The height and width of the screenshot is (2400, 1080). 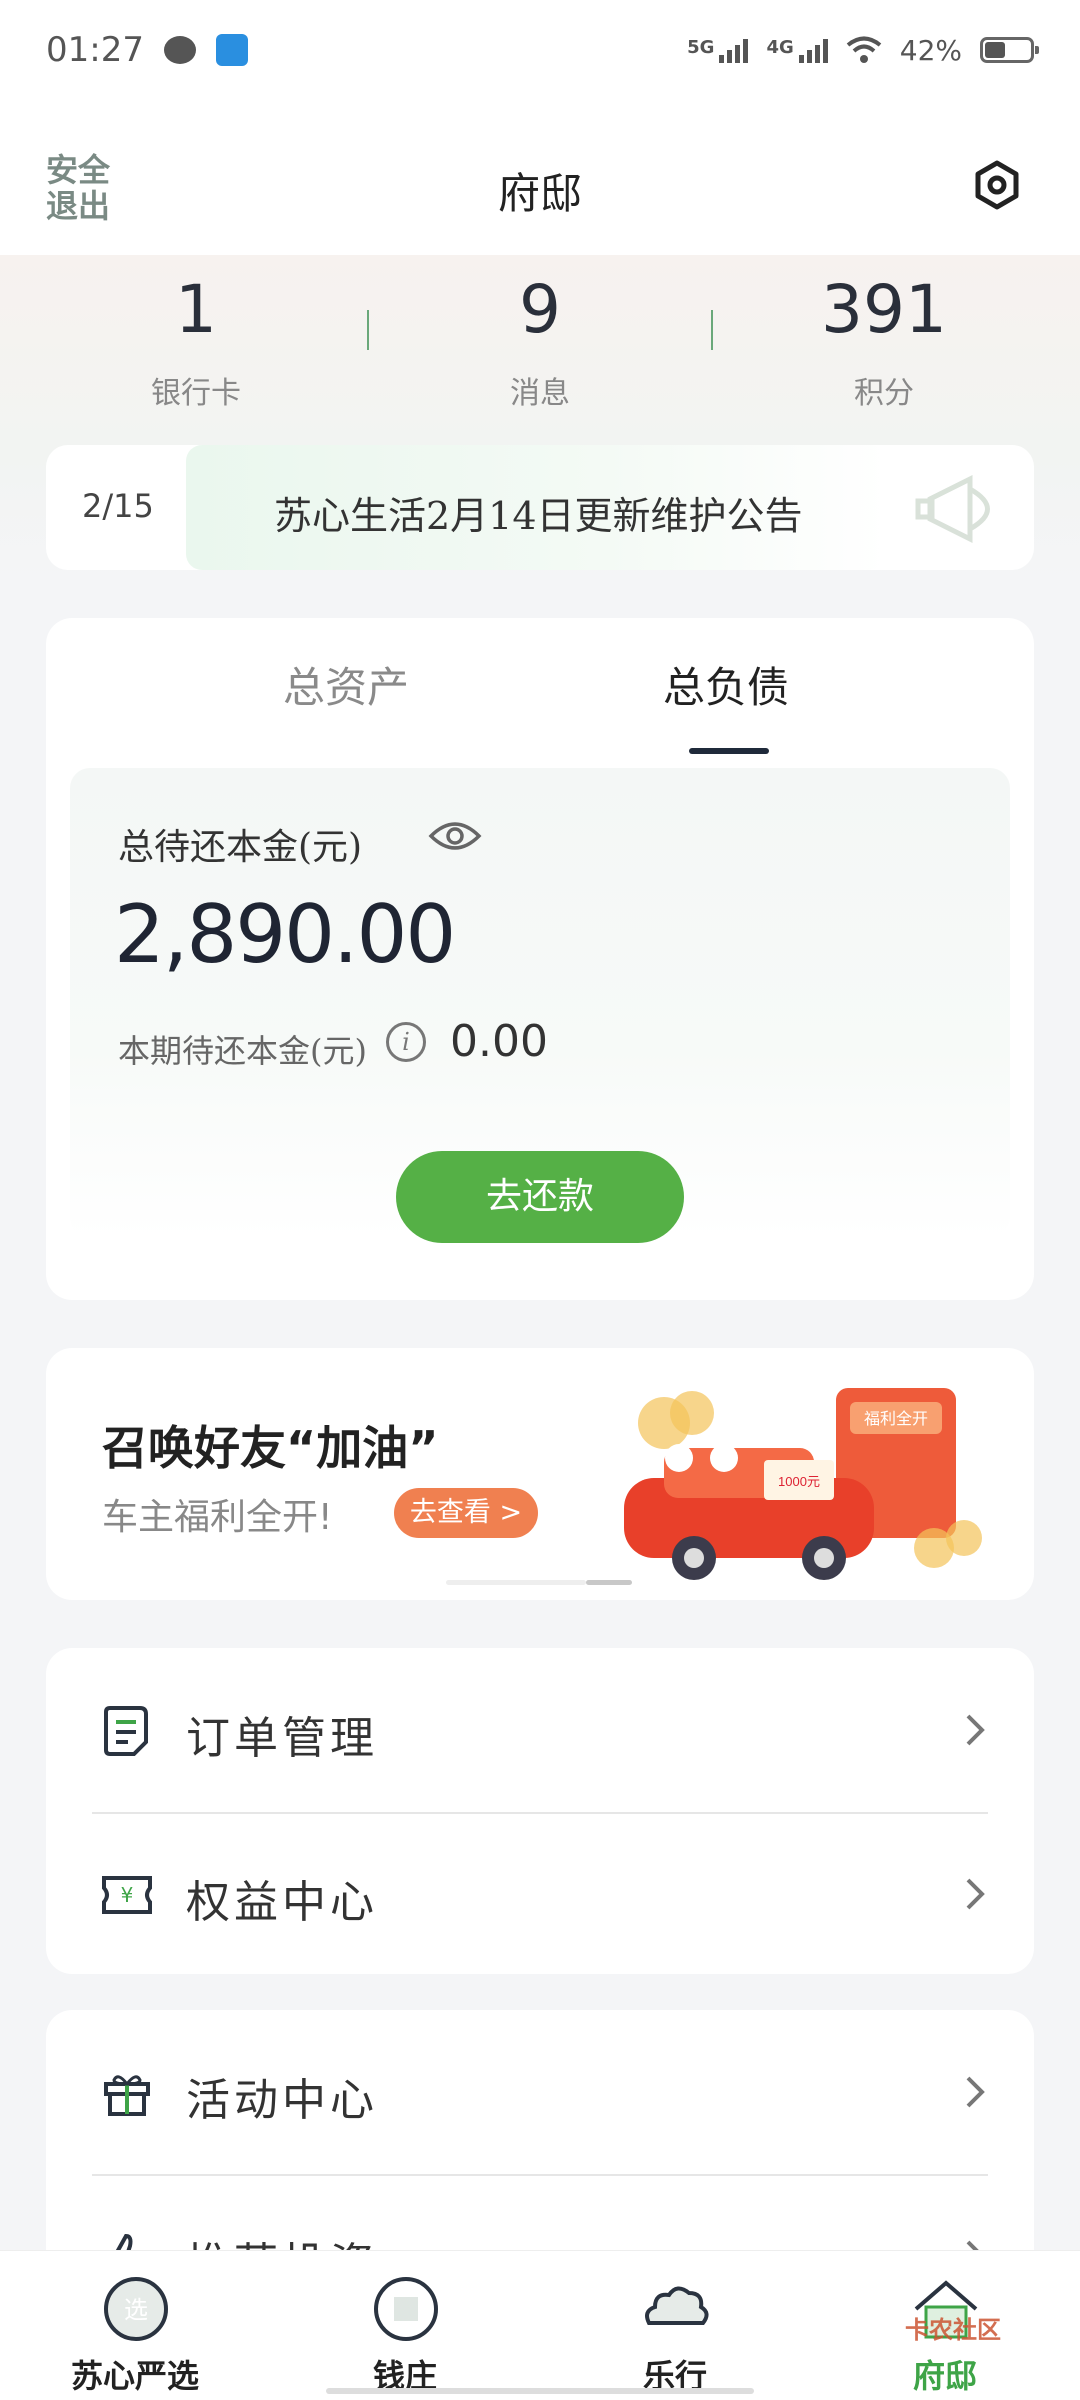 I want to click on repay-button: 去还款, so click(x=540, y=1197).